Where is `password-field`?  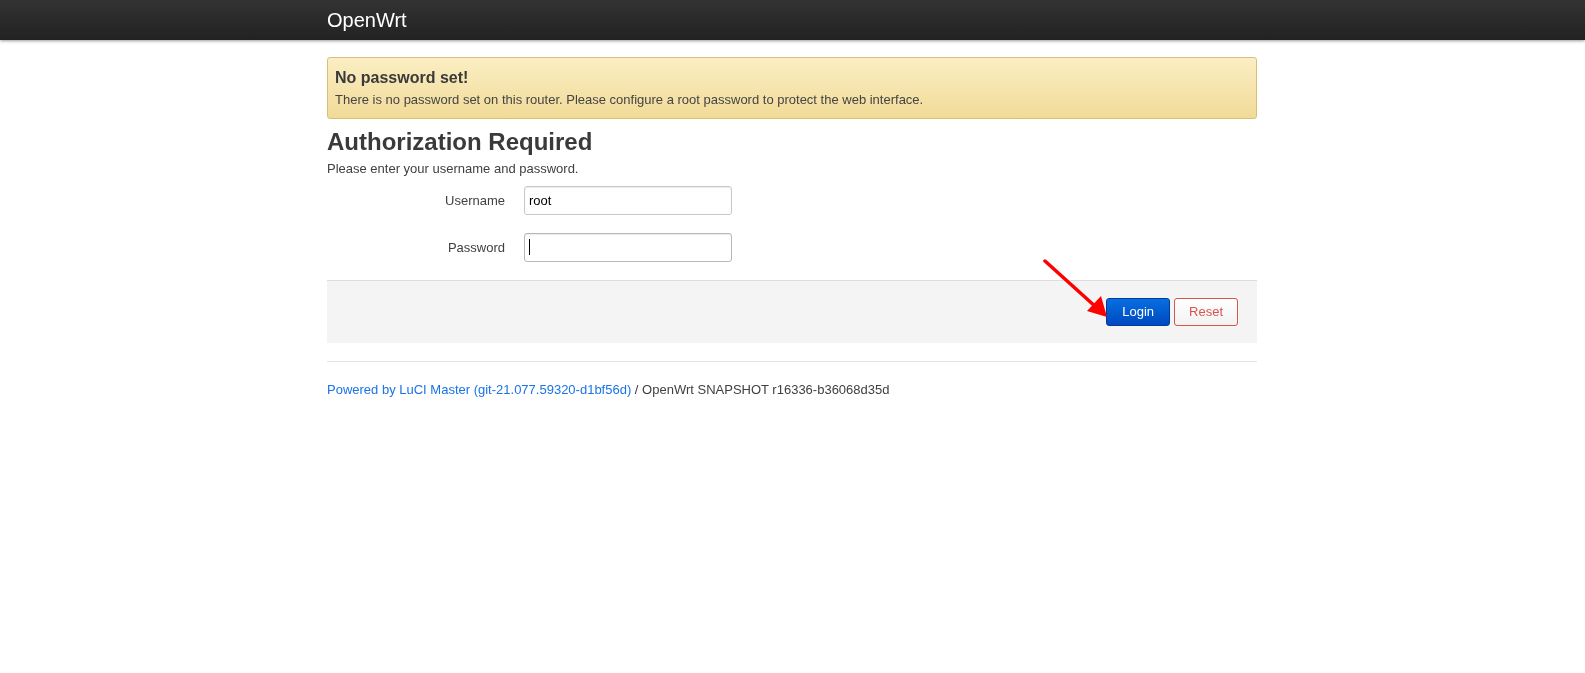
password-field is located at coordinates (628, 247).